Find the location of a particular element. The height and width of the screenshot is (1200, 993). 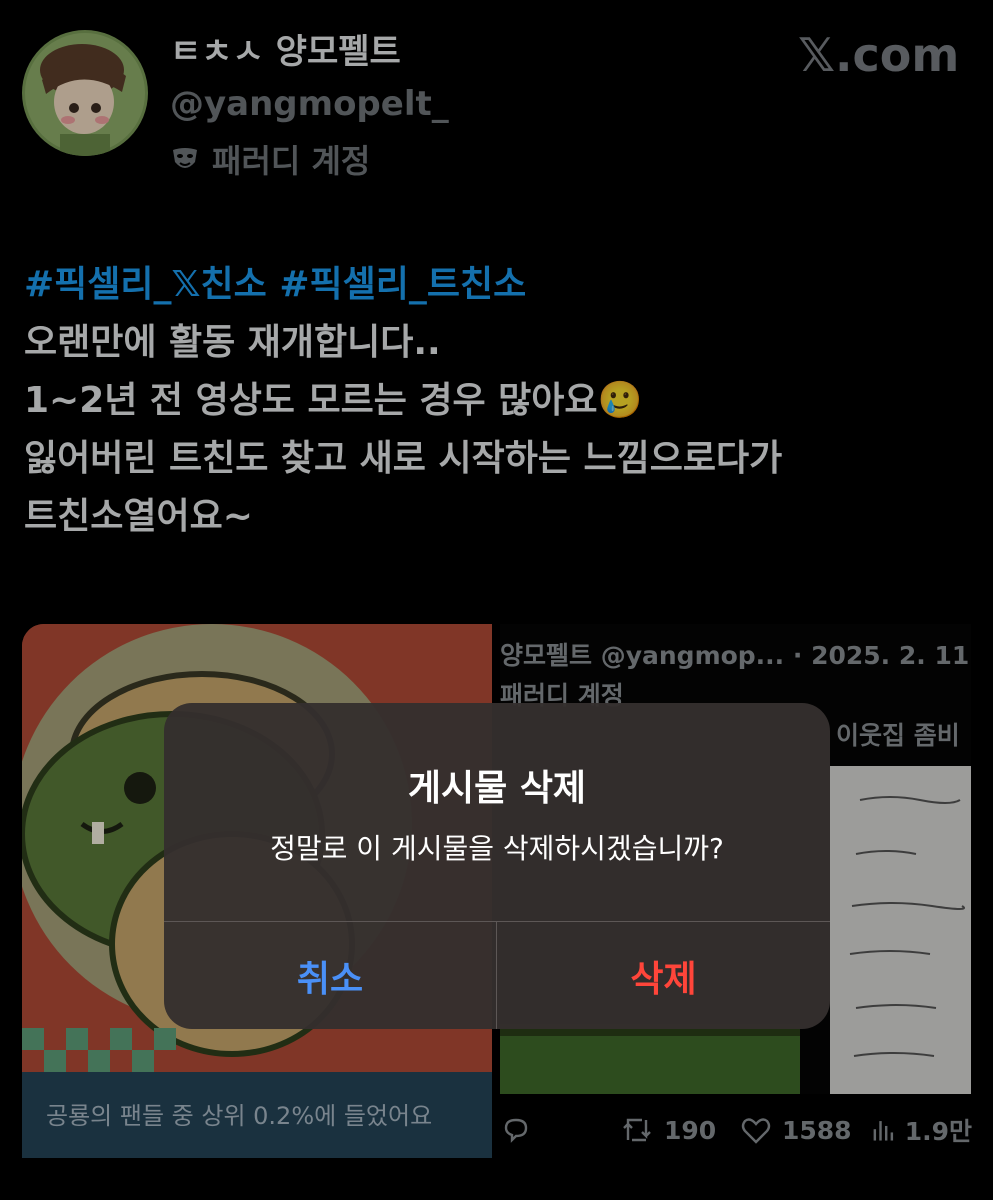

delete-button: 삭제 is located at coordinates (663, 975).